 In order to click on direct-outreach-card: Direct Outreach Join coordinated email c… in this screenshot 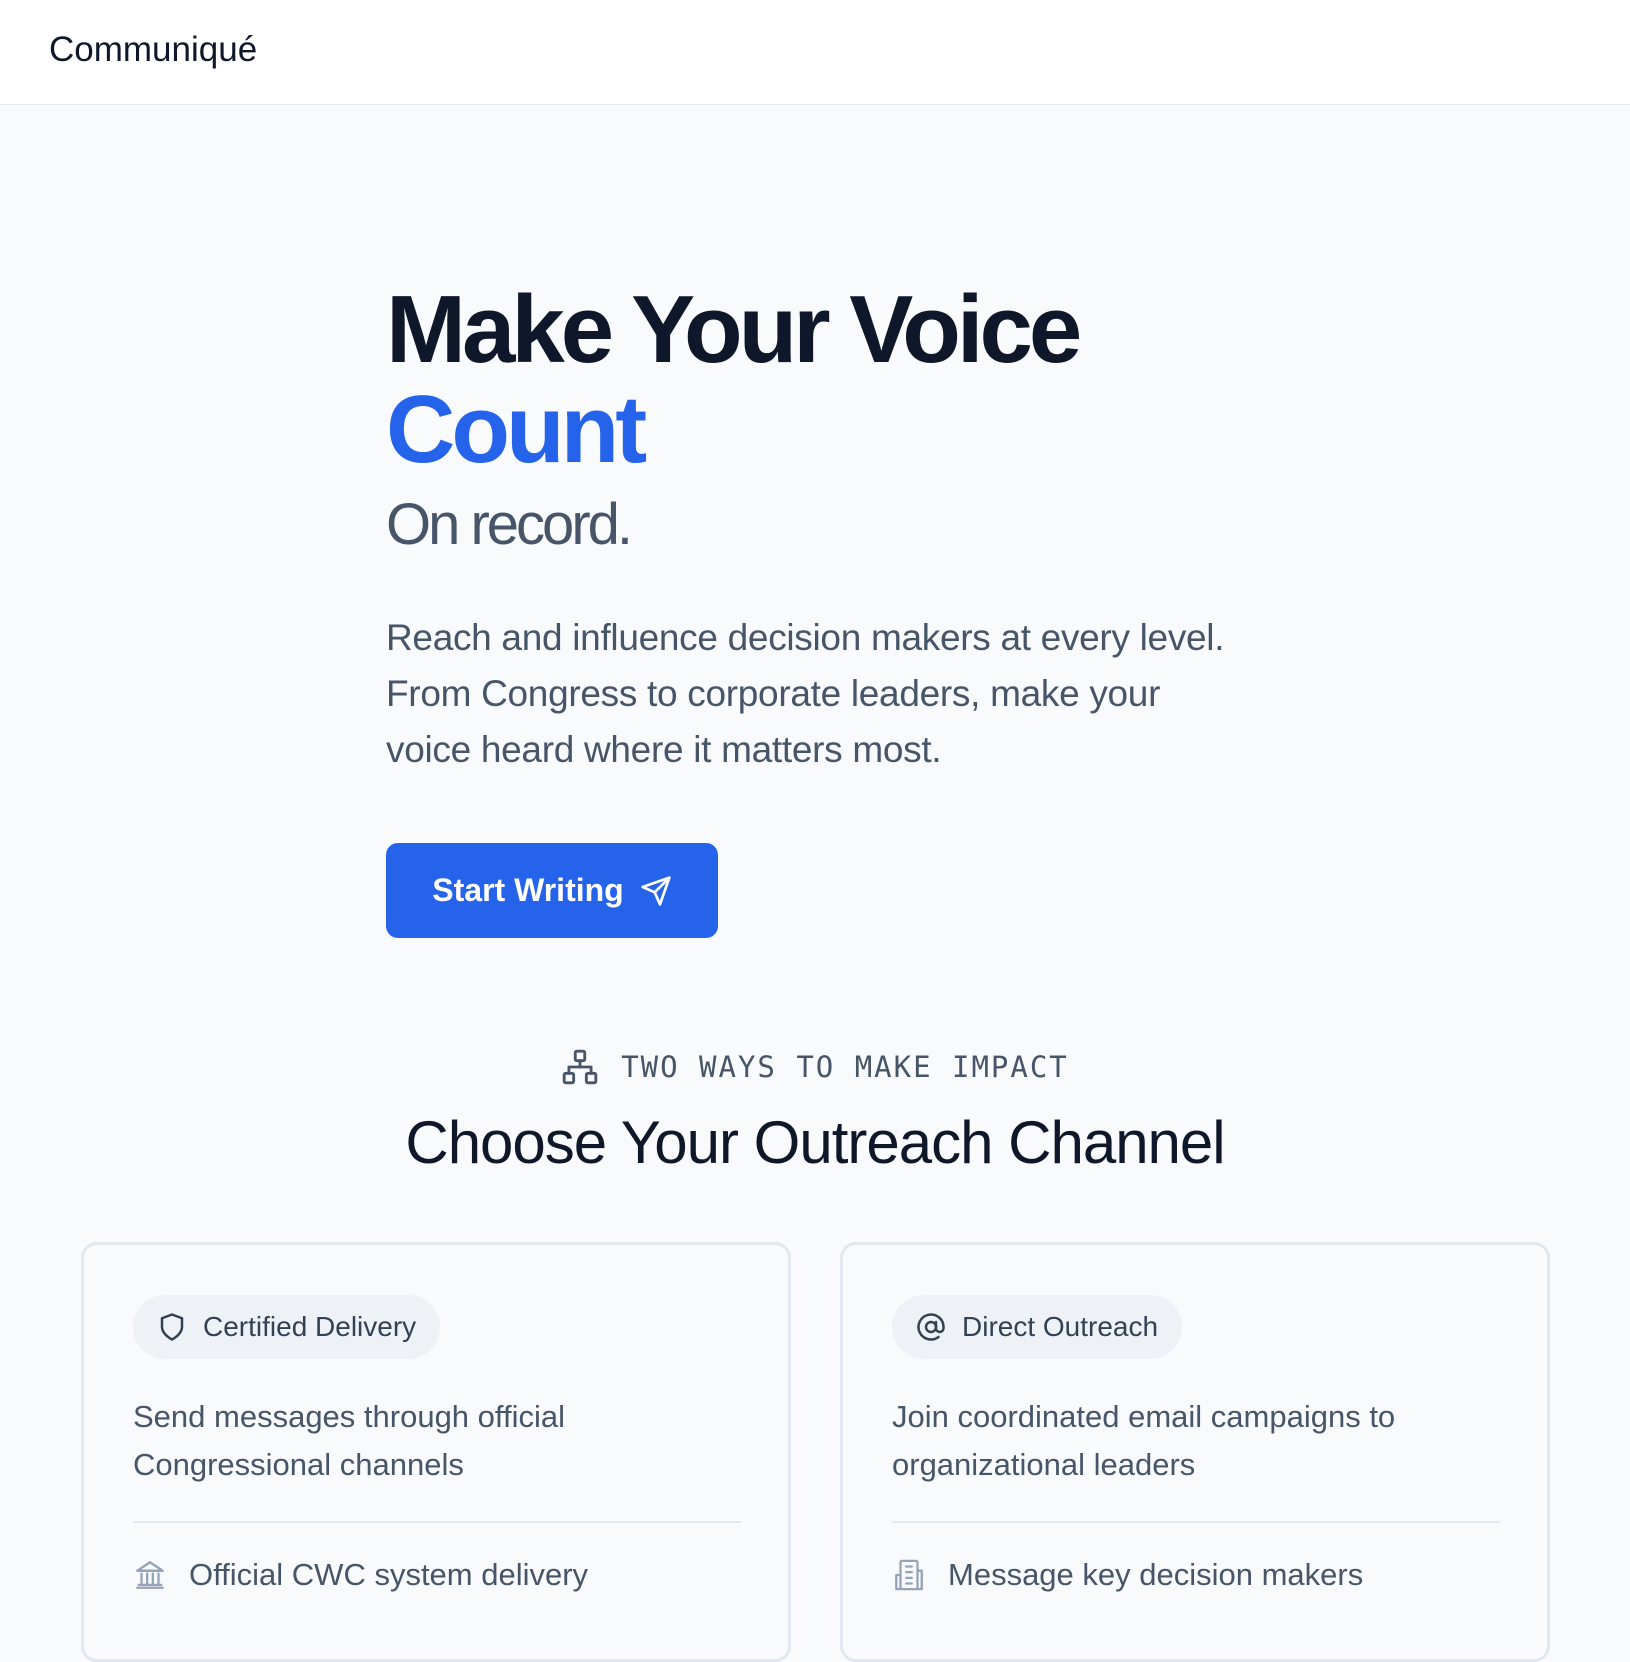, I will do `click(1195, 1452)`.